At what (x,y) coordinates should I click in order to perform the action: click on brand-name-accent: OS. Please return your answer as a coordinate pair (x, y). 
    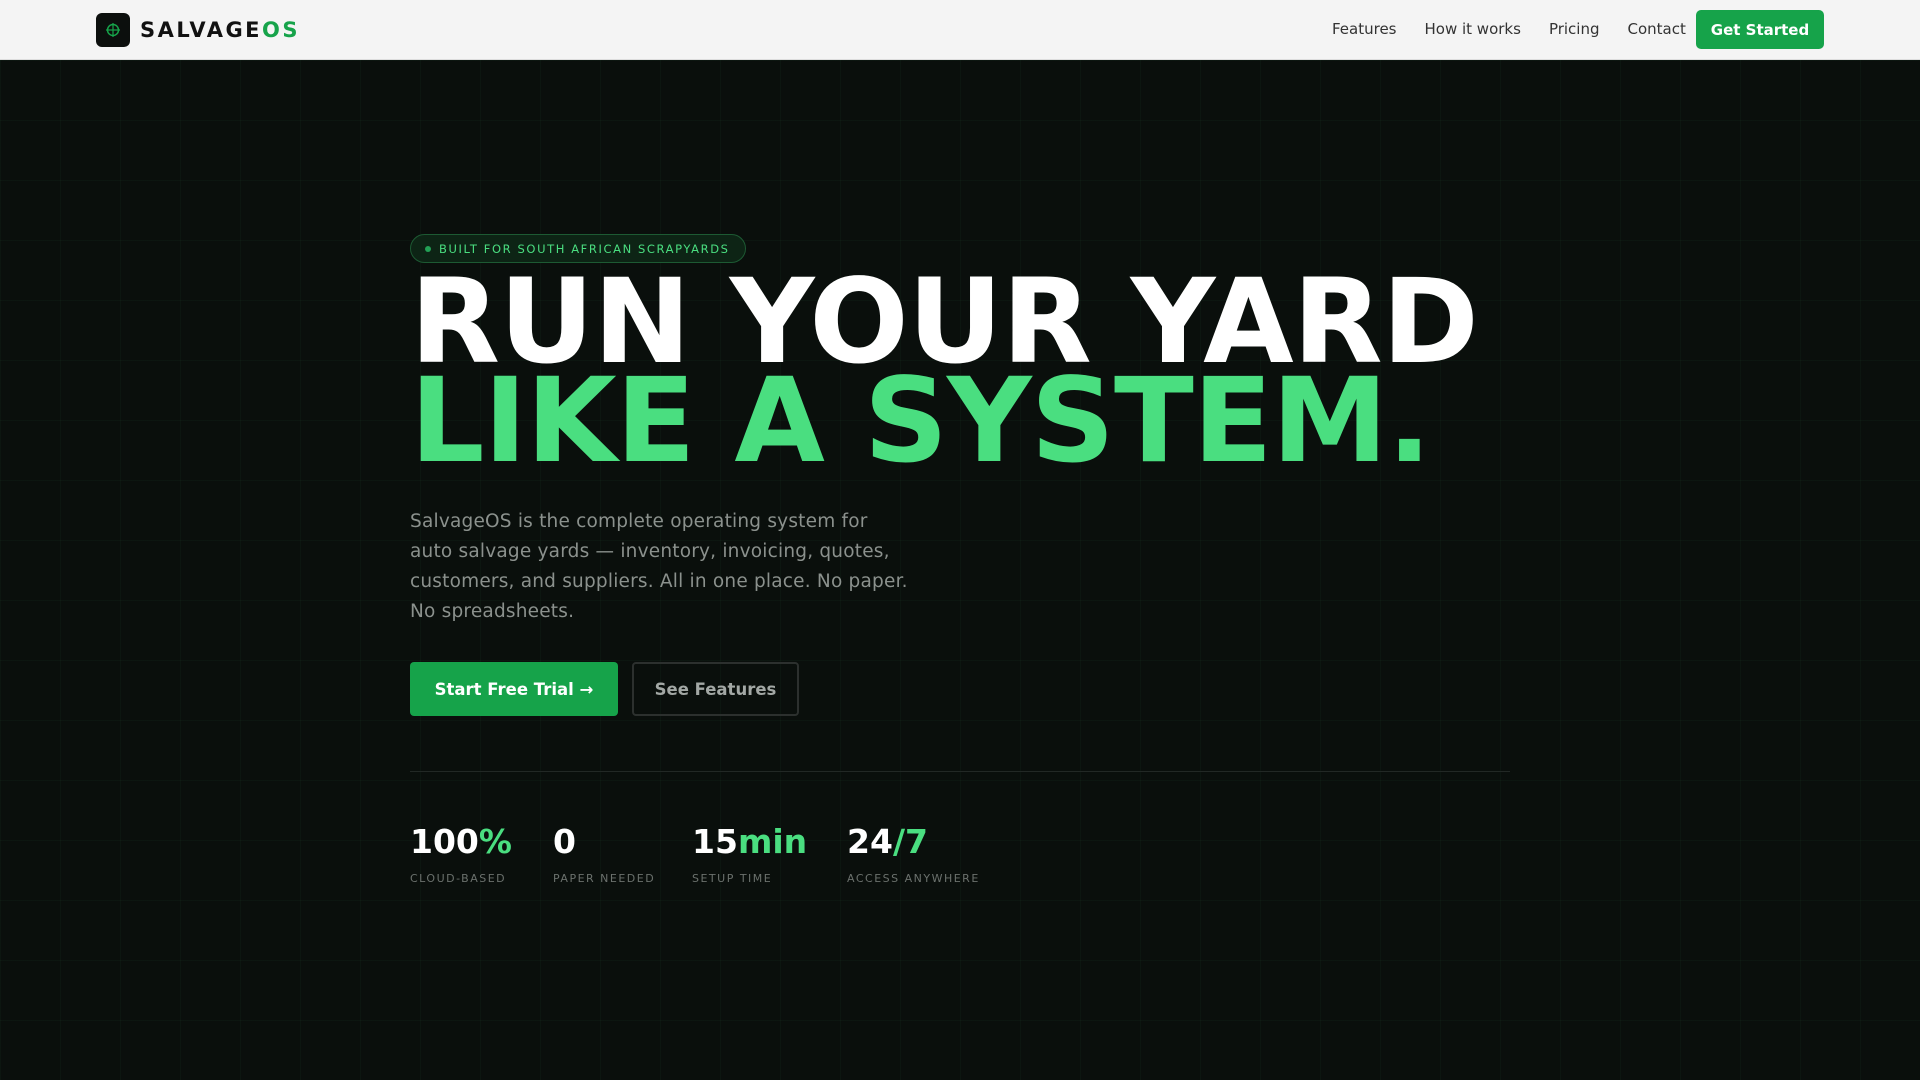
    Looking at the image, I should click on (281, 30).